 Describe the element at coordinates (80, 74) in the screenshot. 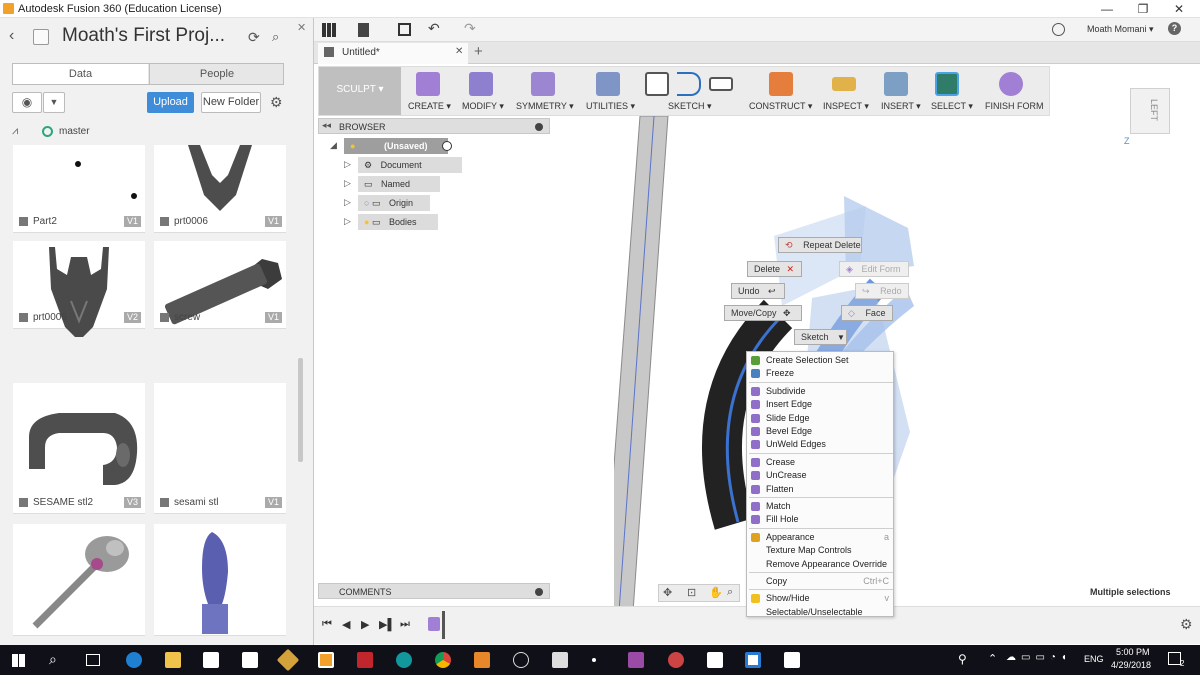

I see `tab-data: Data` at that location.